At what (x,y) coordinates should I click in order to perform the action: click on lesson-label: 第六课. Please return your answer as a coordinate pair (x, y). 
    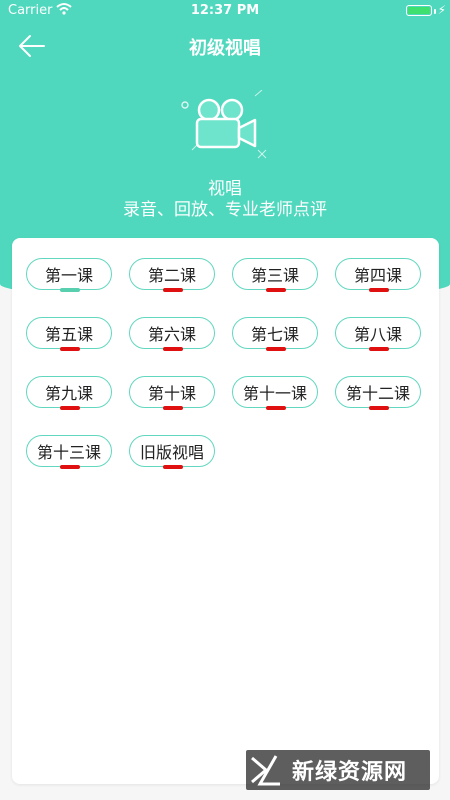
    Looking at the image, I should click on (171, 334).